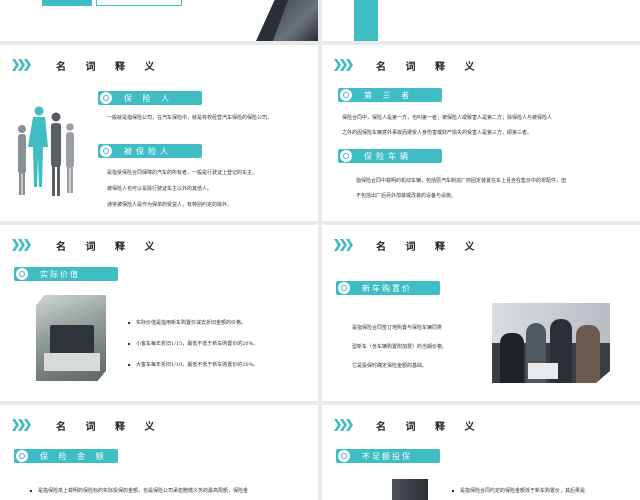 The height and width of the screenshot is (500, 640). What do you see at coordinates (159, 20) in the screenshot?
I see `slide-top-left` at bounding box center [159, 20].